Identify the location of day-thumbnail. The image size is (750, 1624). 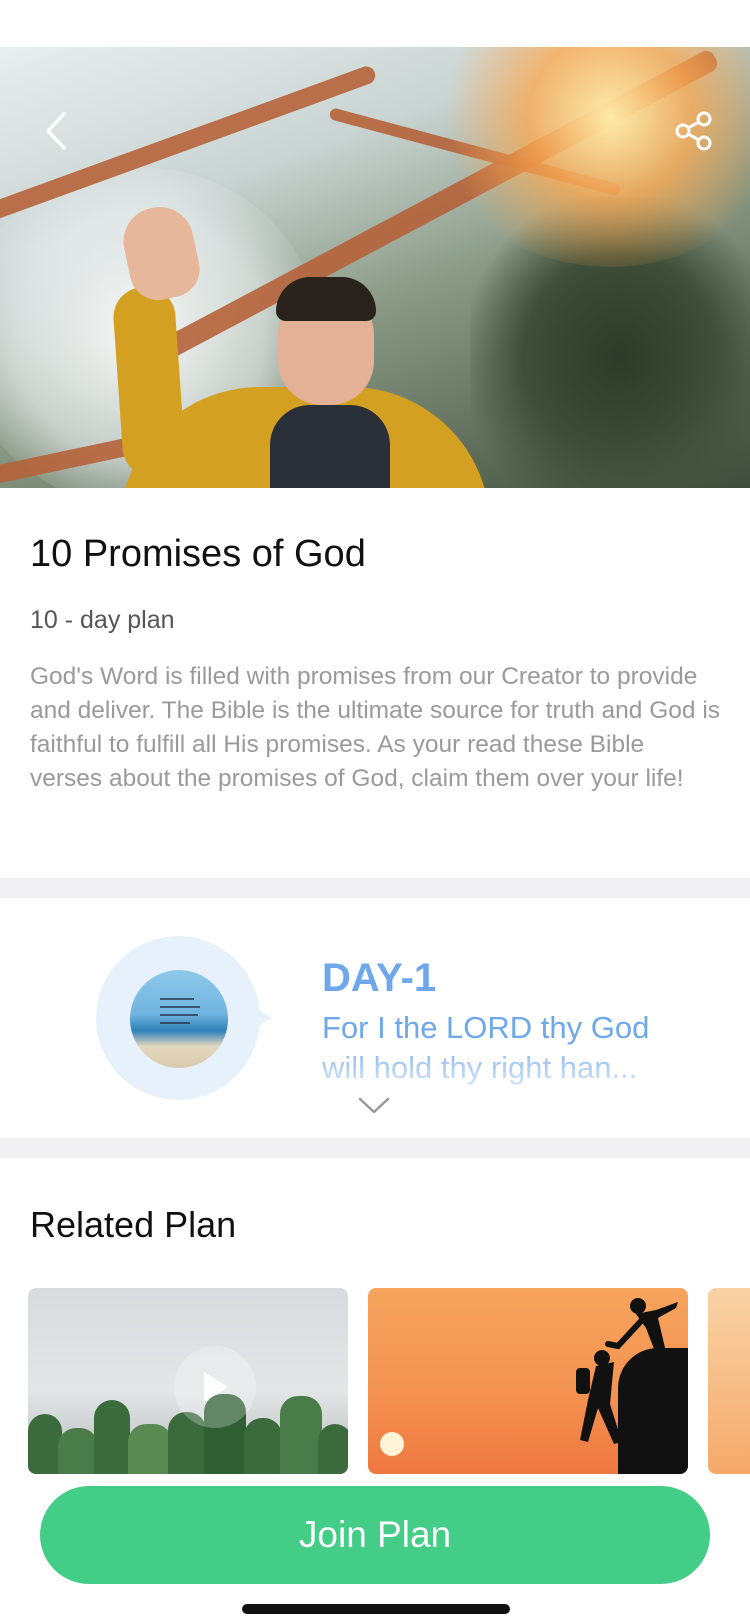
(179, 1019).